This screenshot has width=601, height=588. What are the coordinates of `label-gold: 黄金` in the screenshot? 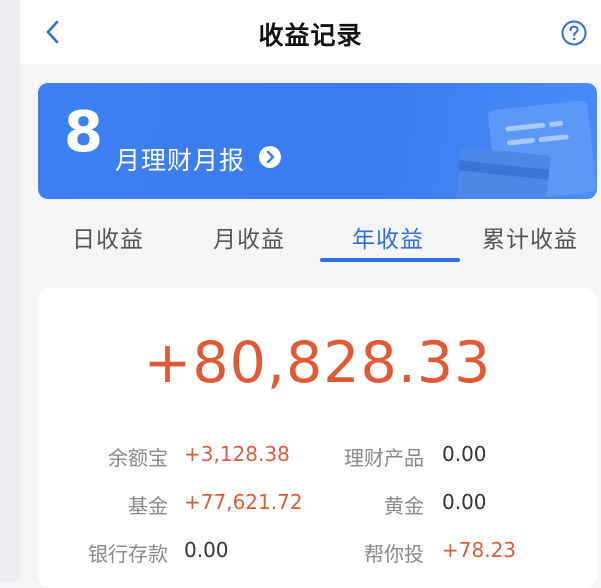 It's located at (404, 506).